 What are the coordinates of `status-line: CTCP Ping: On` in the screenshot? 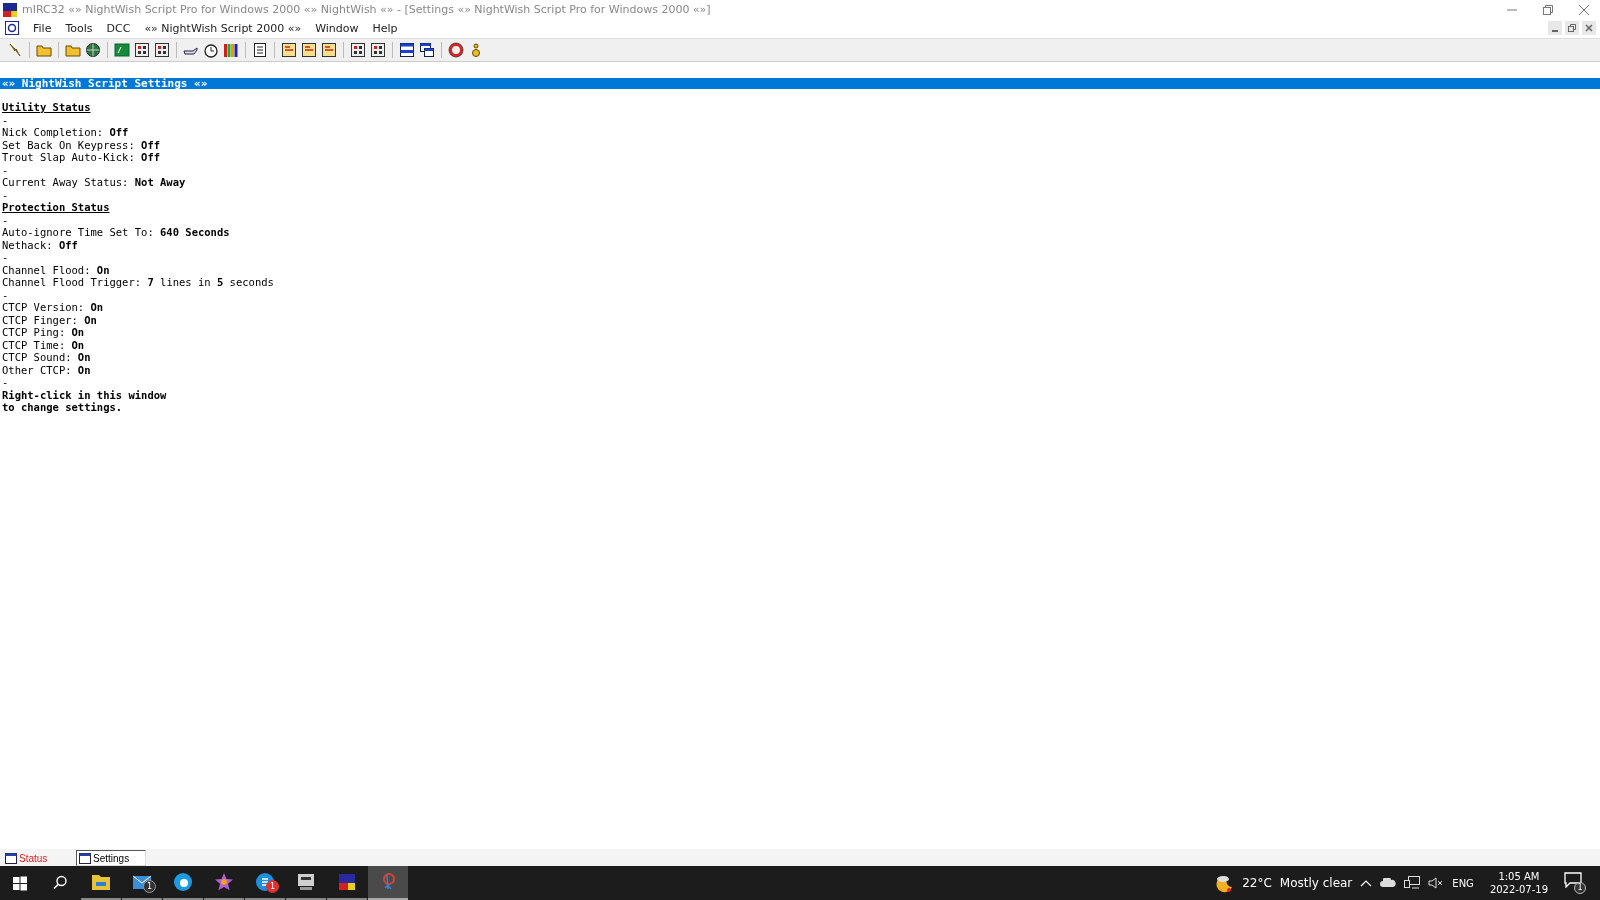 It's located at (43, 332).